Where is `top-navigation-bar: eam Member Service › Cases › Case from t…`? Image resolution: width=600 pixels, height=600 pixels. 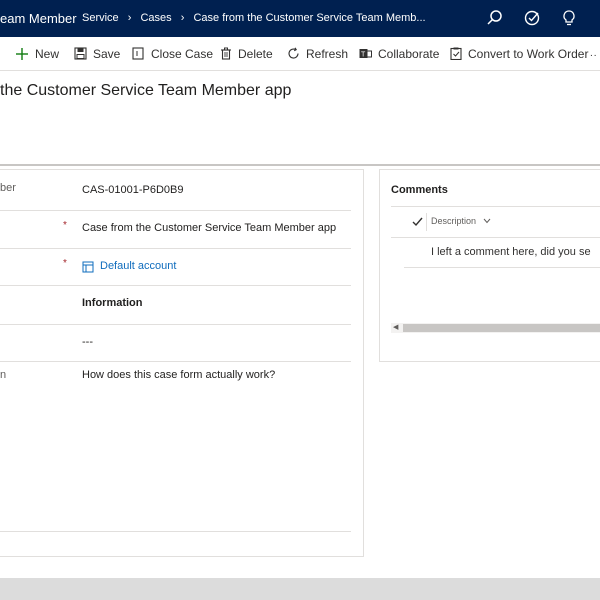 top-navigation-bar: eam Member Service › Cases › Case from t… is located at coordinates (300, 18).